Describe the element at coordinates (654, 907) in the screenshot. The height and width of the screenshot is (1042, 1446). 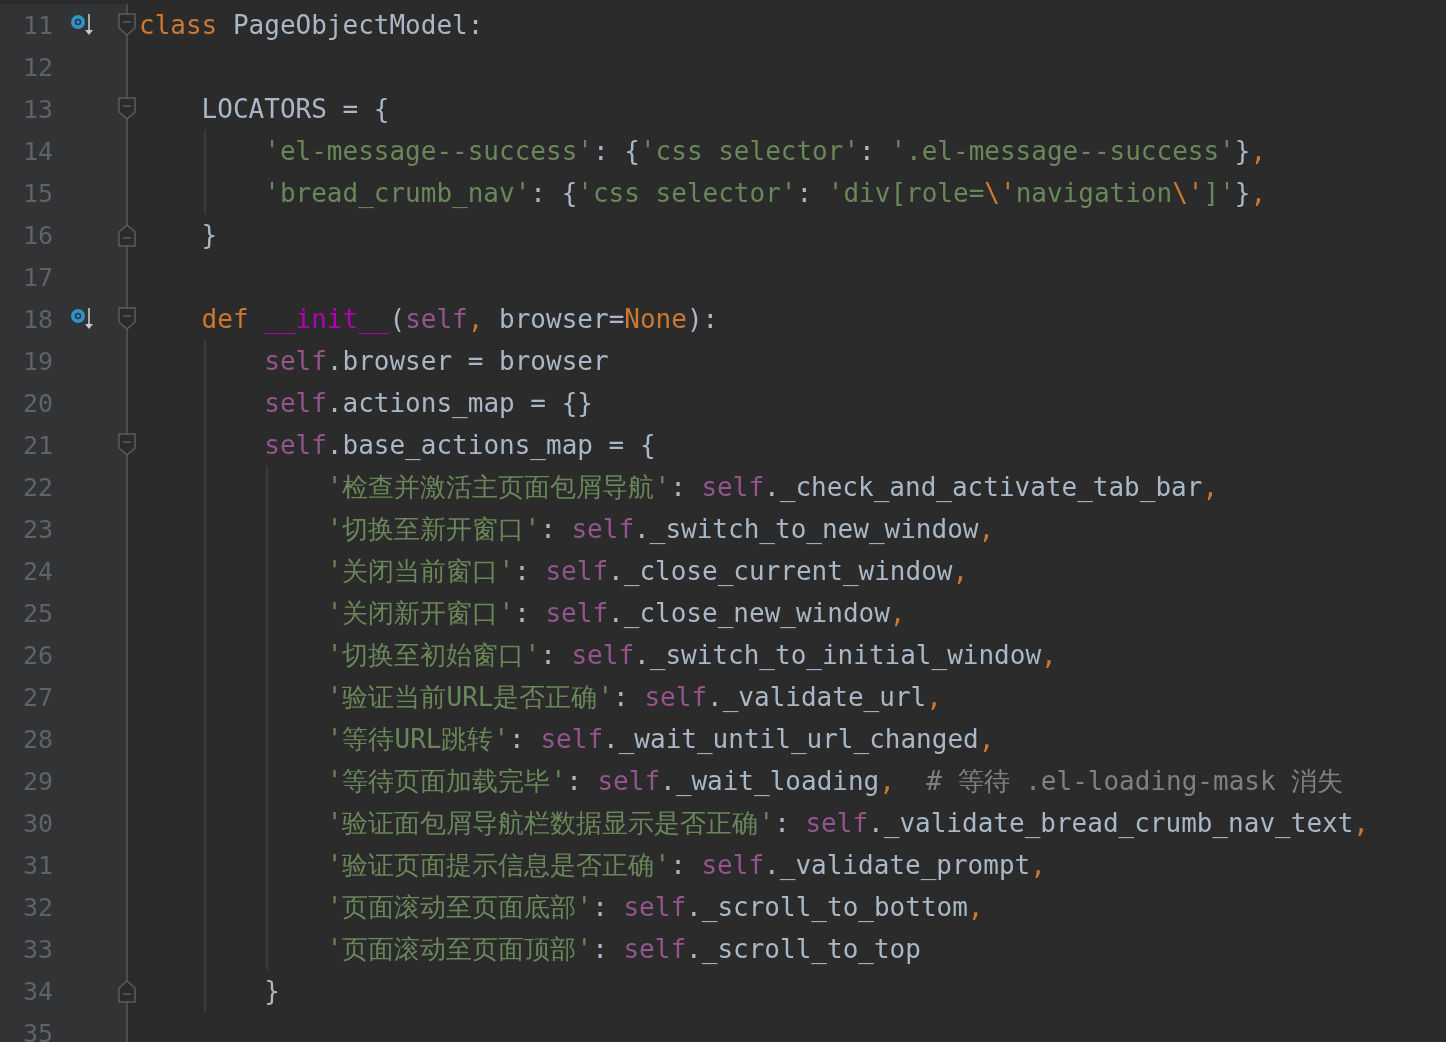
I see `code-line: '页面滚动至页面底部': self._scroll_to_bottom,` at that location.